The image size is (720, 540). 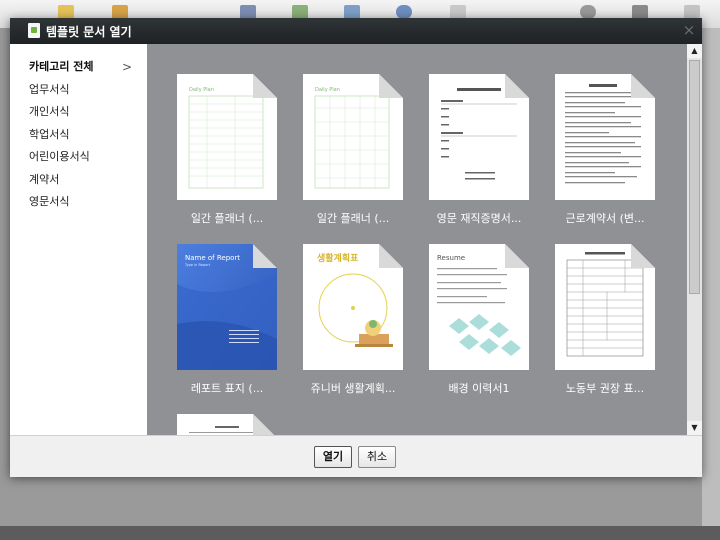 What do you see at coordinates (197, 265) in the screenshot?
I see `svg-text: Type in Report` at bounding box center [197, 265].